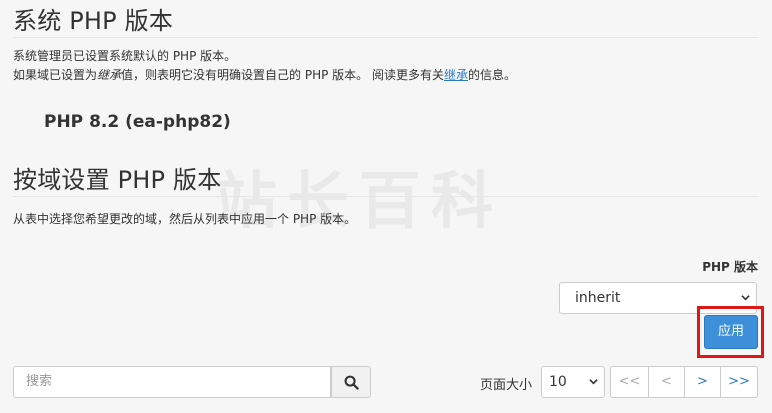 The height and width of the screenshot is (413, 772). I want to click on page-size-select: 10, so click(573, 382).